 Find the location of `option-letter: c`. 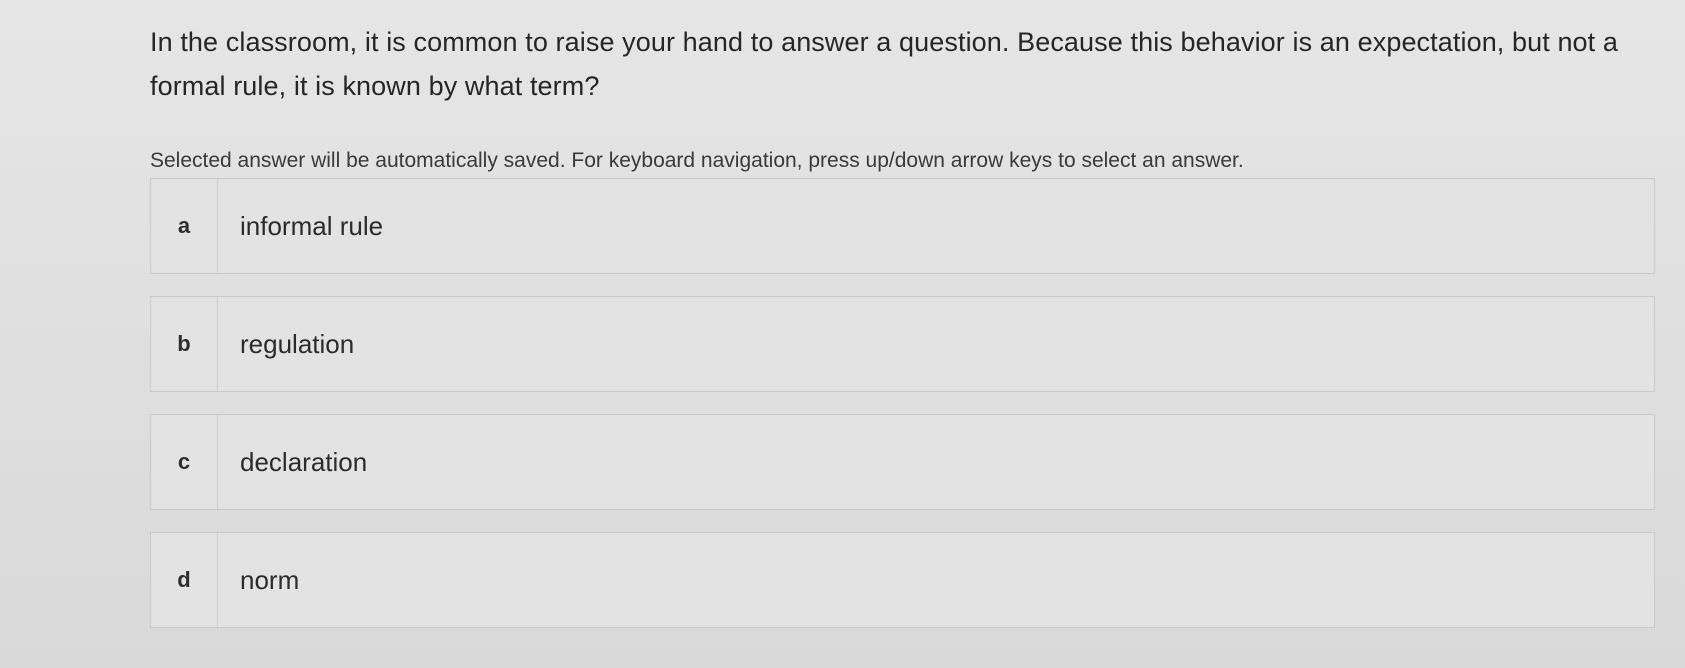

option-letter: c is located at coordinates (184, 462).